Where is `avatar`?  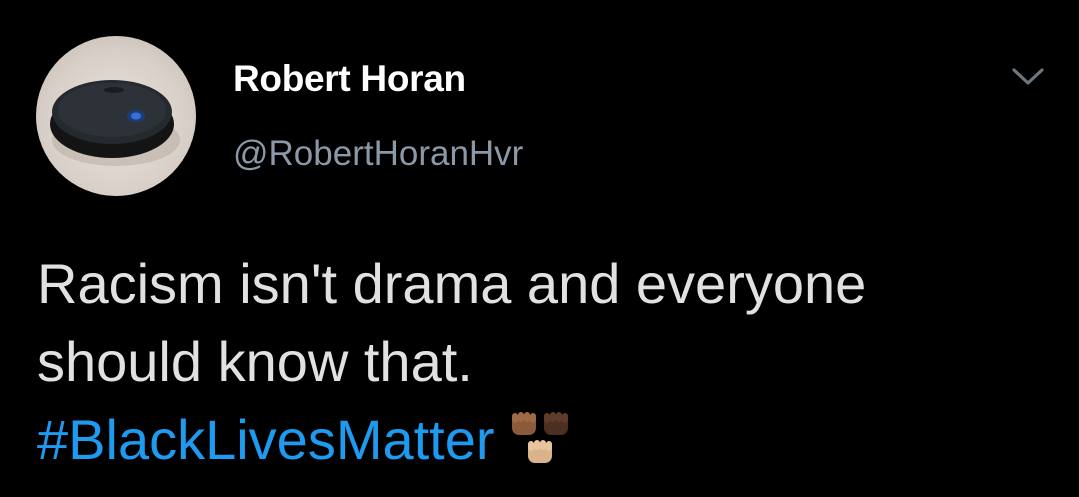 avatar is located at coordinates (116, 116).